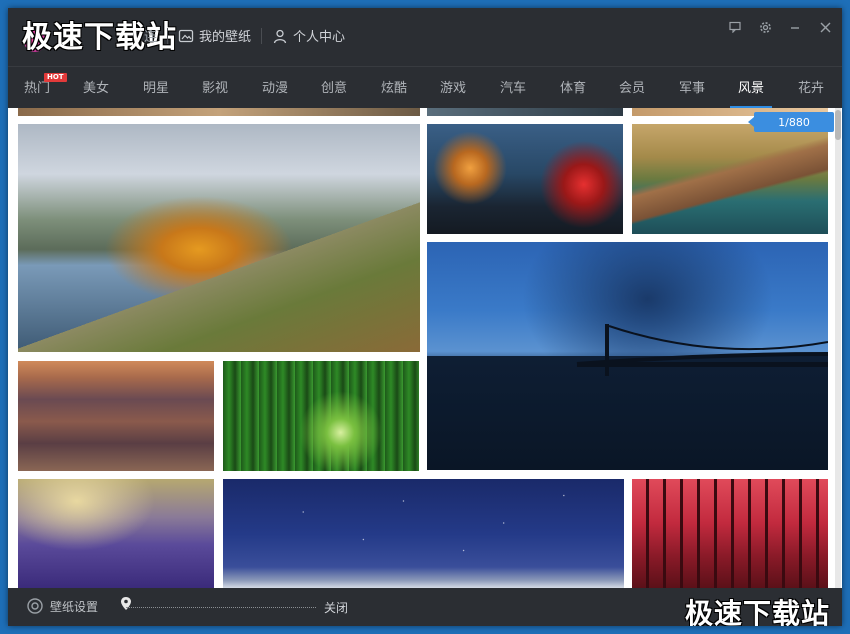 This screenshot has width=850, height=634. What do you see at coordinates (702, 350) in the screenshot?
I see `bridge-silhouette` at bounding box center [702, 350].